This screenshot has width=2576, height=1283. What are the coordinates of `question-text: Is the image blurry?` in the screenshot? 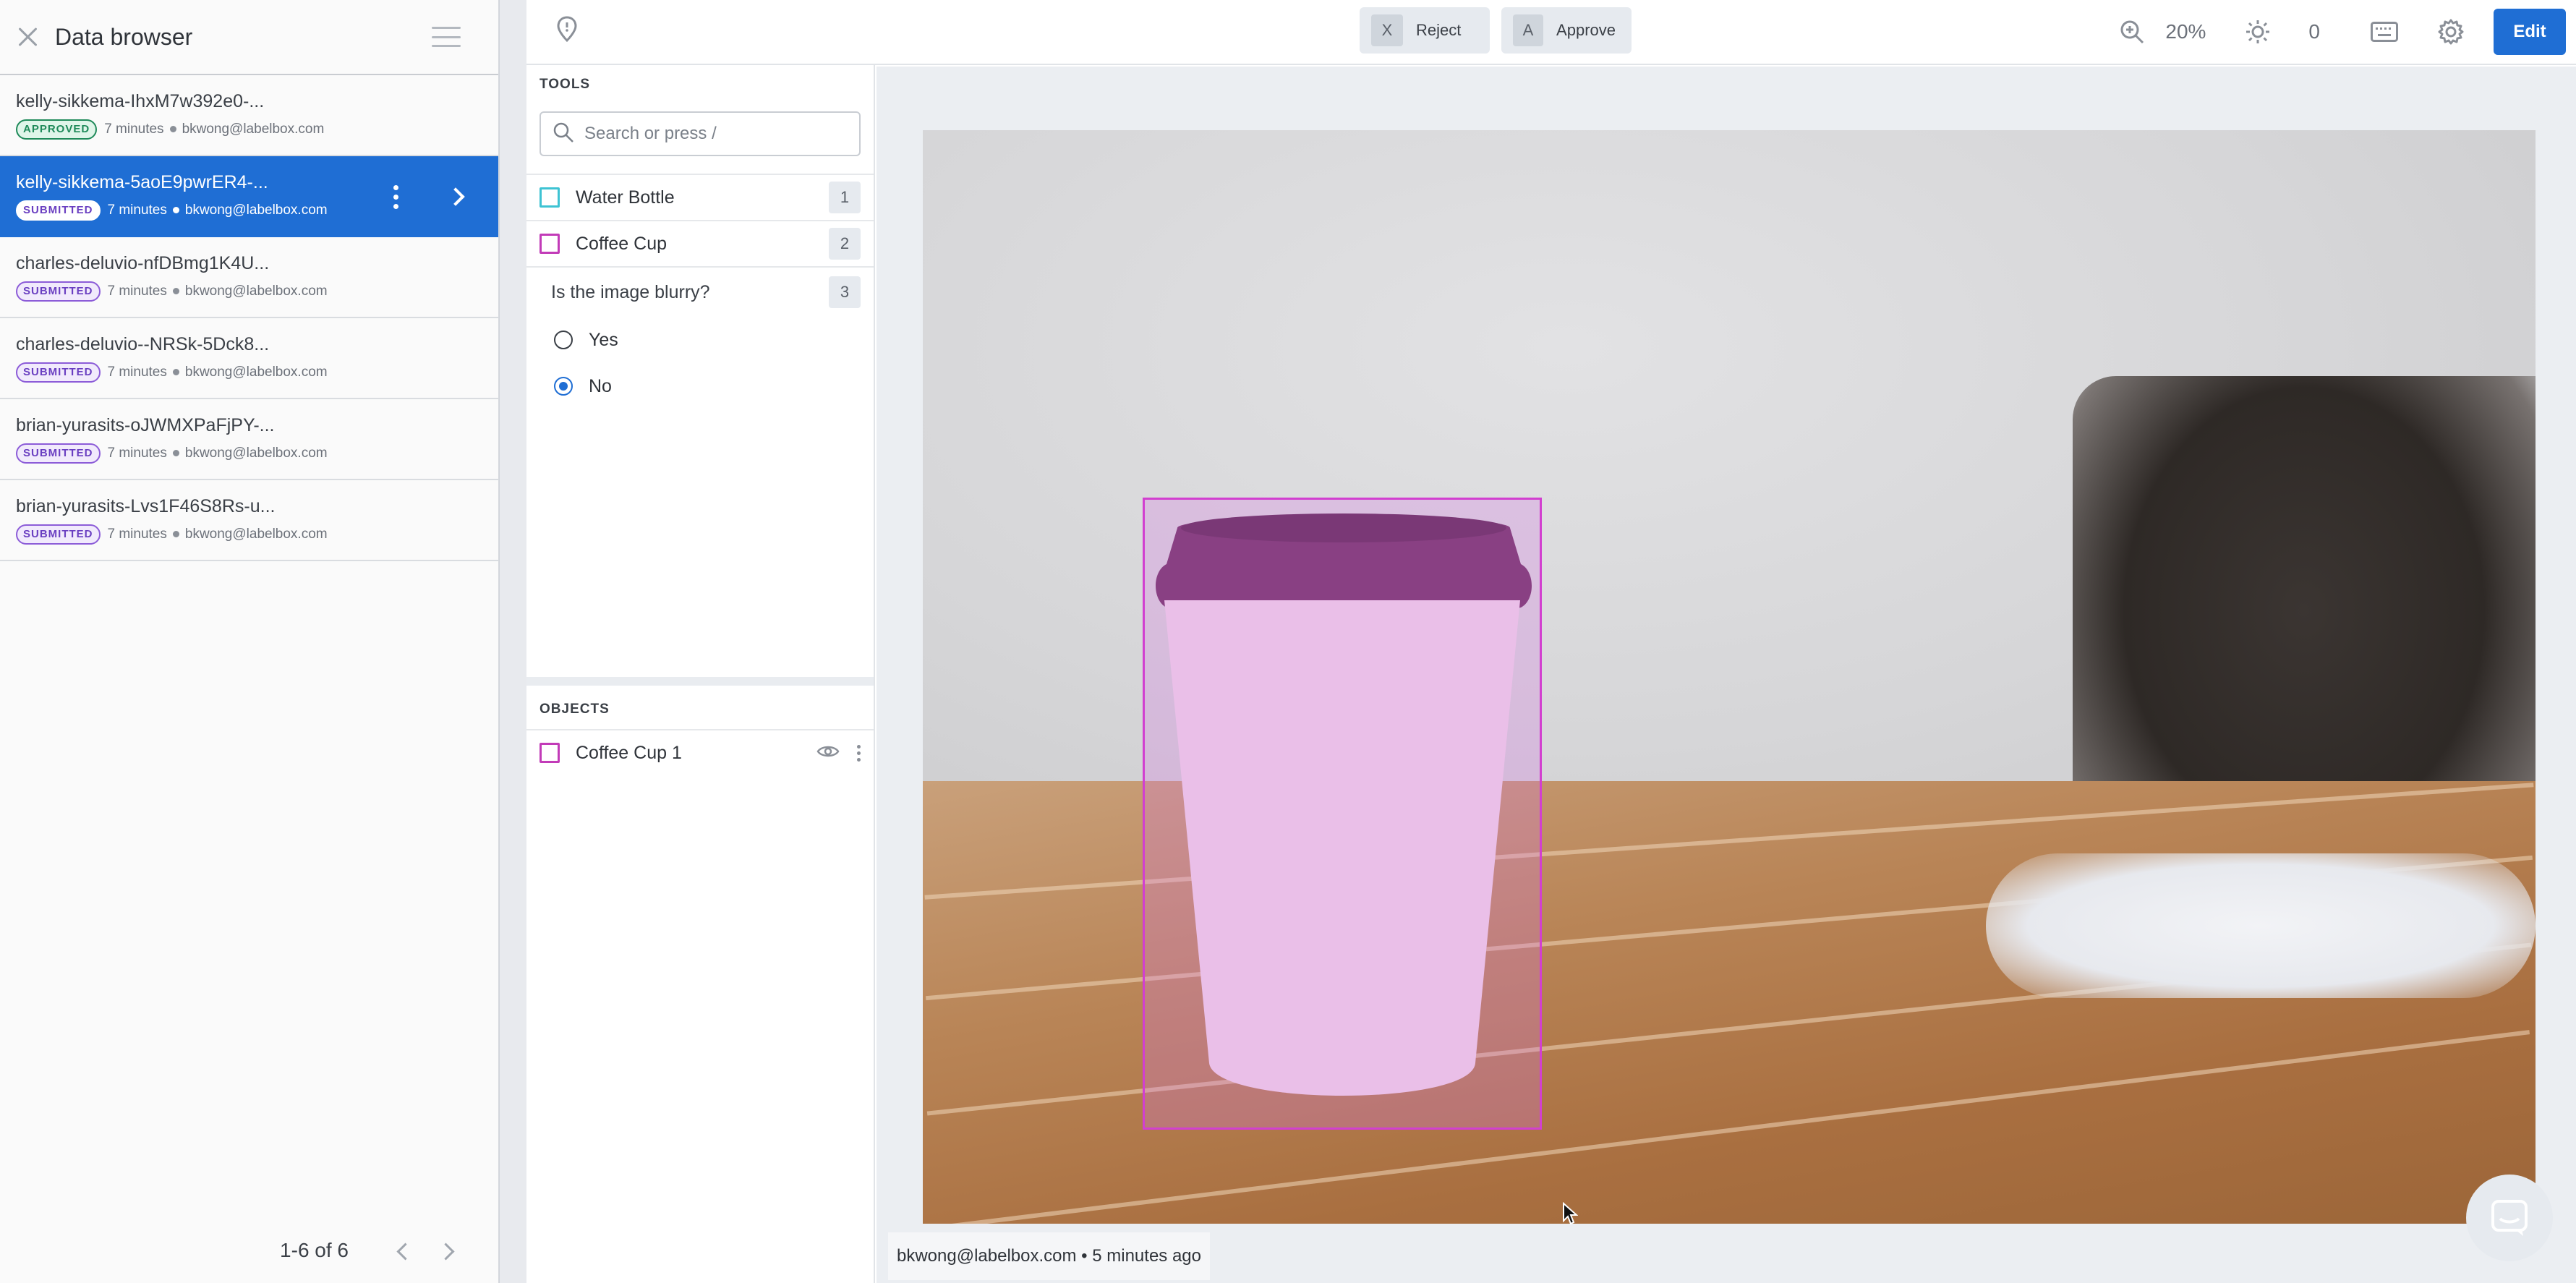 It's located at (630, 291).